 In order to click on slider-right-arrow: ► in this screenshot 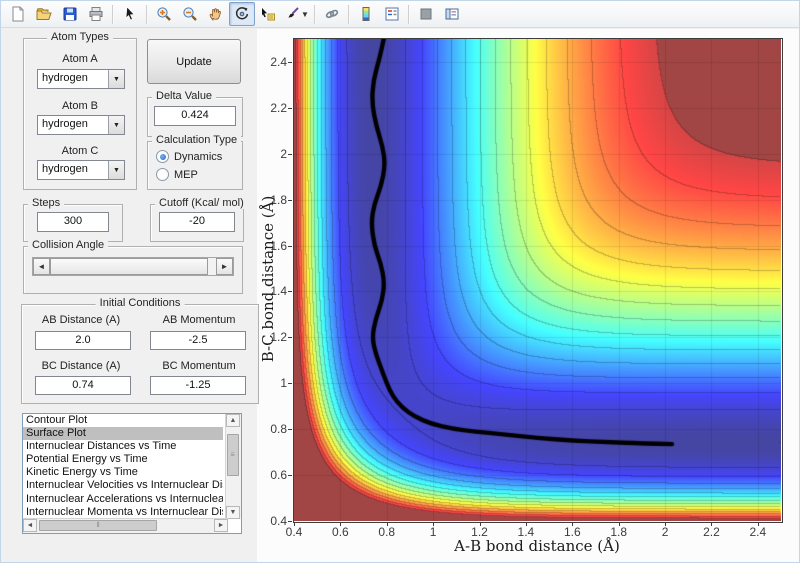, I will do `click(224, 266)`.